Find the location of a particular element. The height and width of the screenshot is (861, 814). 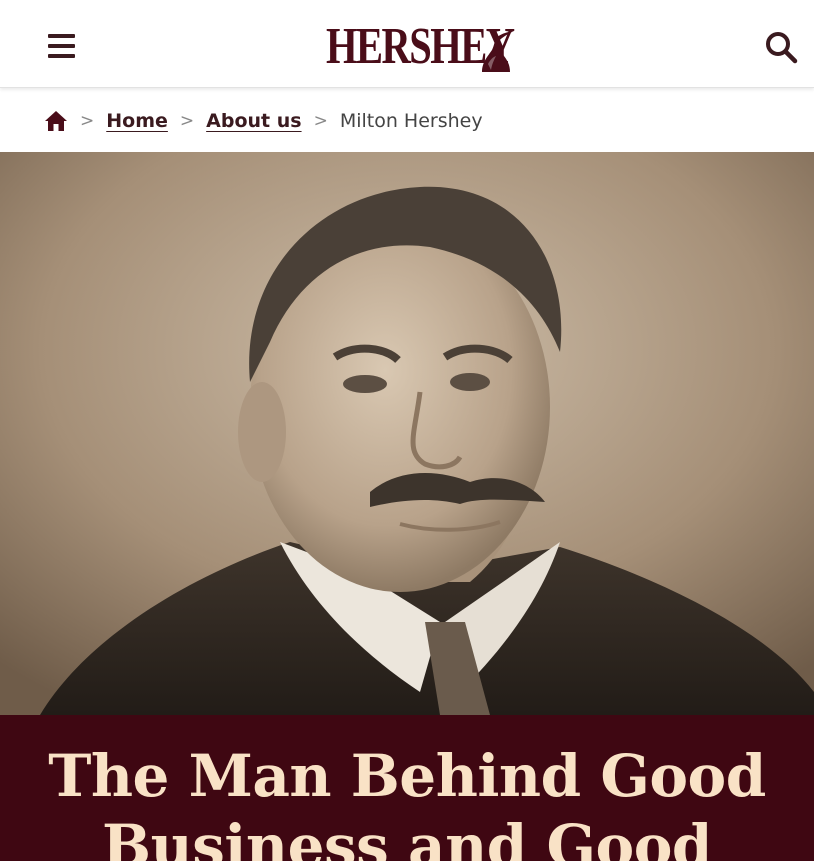

breadcrumb-link-home: Home is located at coordinates (137, 121).